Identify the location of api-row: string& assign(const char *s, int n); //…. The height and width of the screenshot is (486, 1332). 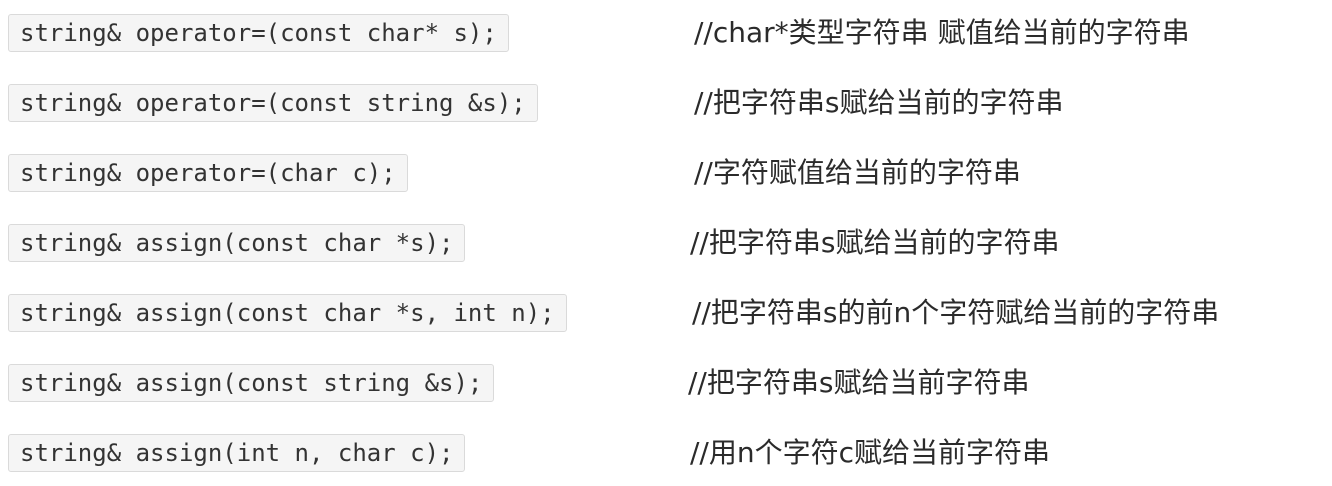
(666, 314).